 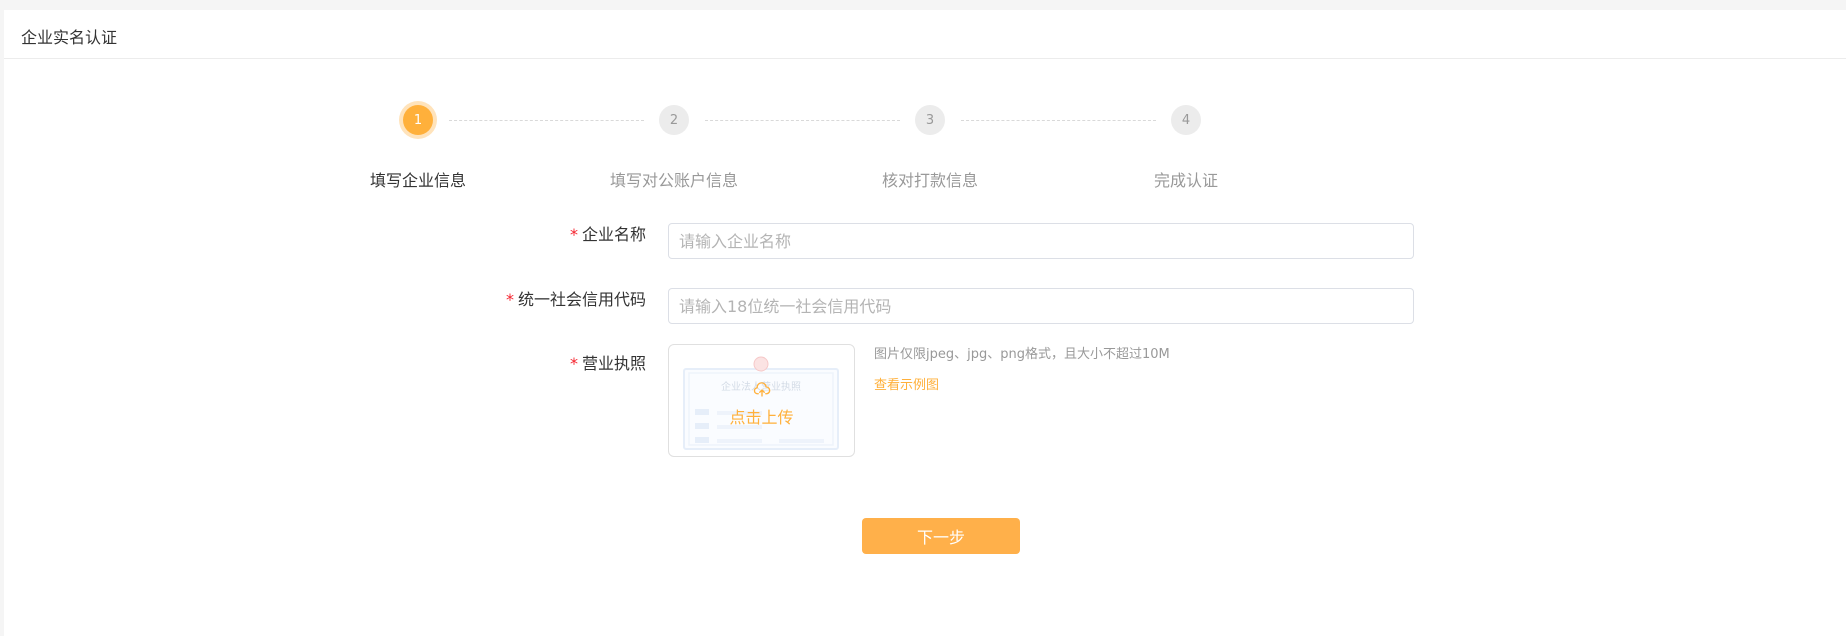 What do you see at coordinates (674, 180) in the screenshot?
I see `step-2-label: 填写对公账户信息` at bounding box center [674, 180].